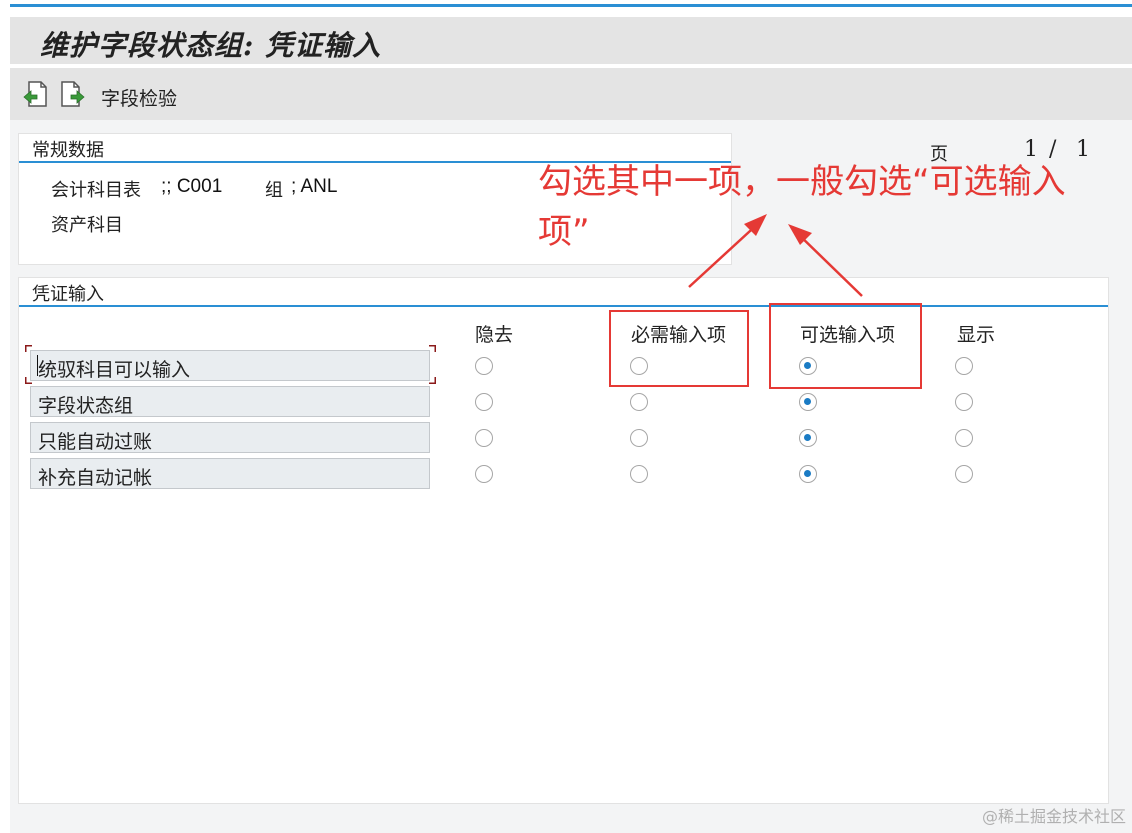  Describe the element at coordinates (571, 40) in the screenshot. I see `title-bar: 维护字段状态组: 凭证输入` at that location.